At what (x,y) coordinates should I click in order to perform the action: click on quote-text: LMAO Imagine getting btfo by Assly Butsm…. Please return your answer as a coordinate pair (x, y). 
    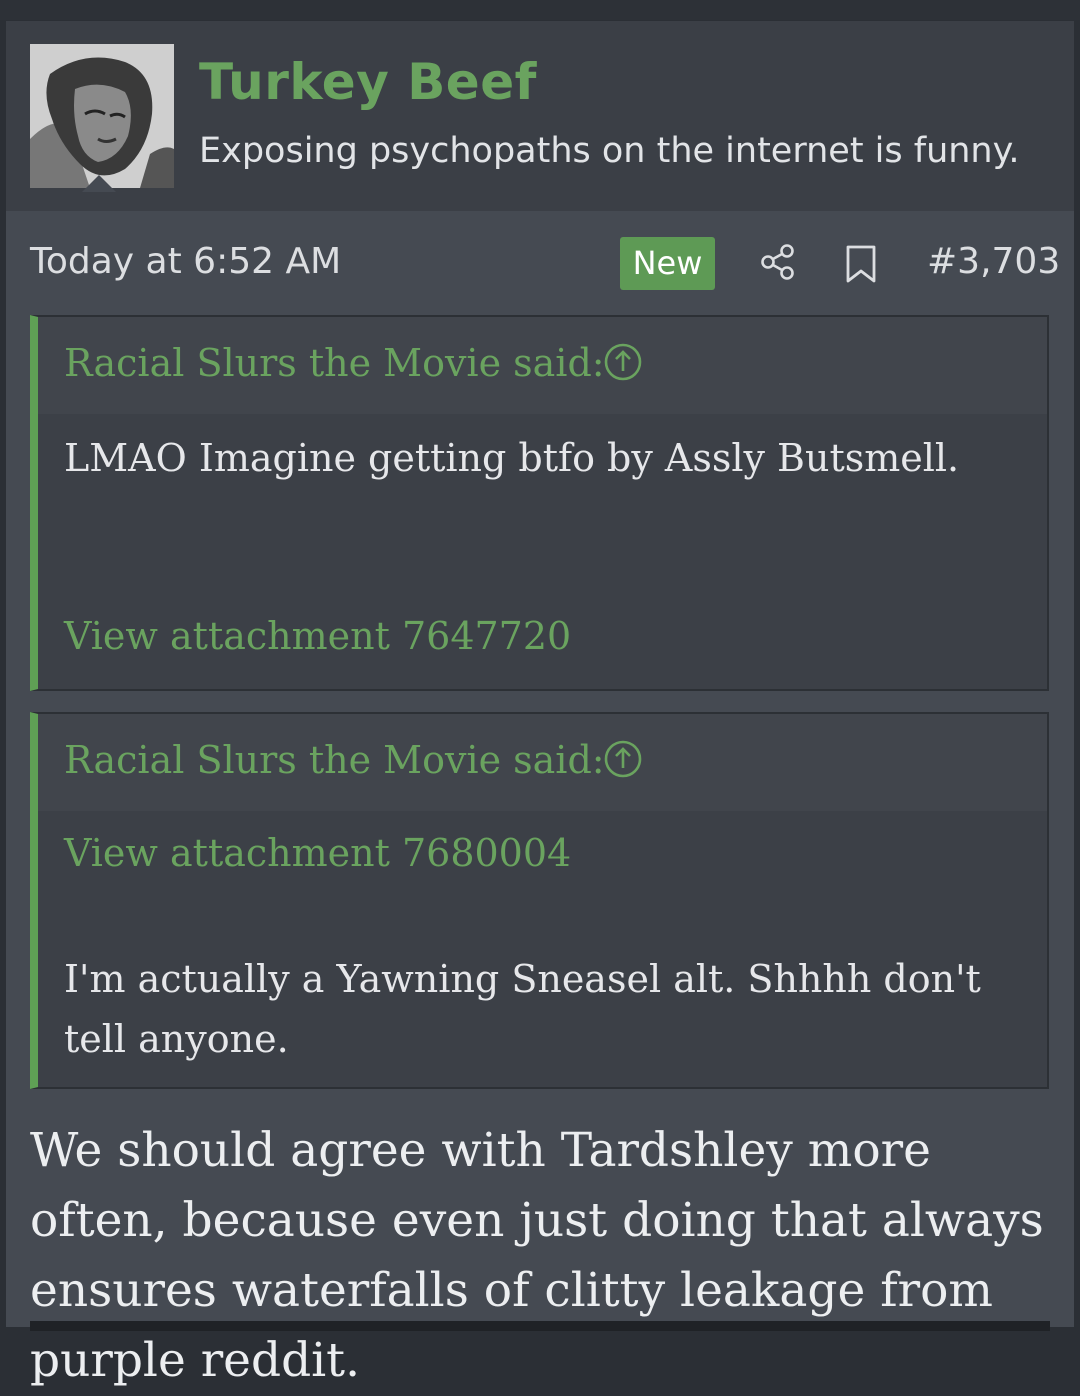
    Looking at the image, I should click on (512, 458).